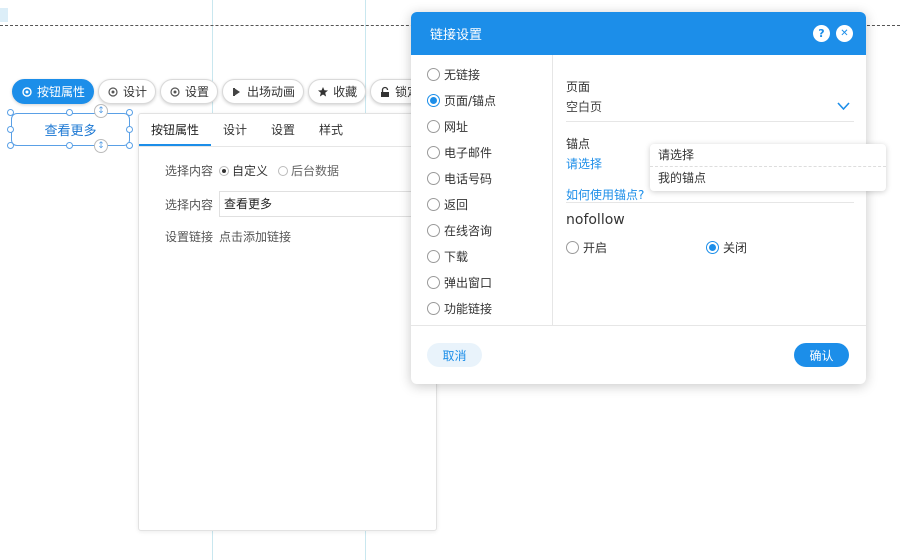  Describe the element at coordinates (735, 248) in the screenshot. I see `nofollow-off-label: 关闭` at that location.